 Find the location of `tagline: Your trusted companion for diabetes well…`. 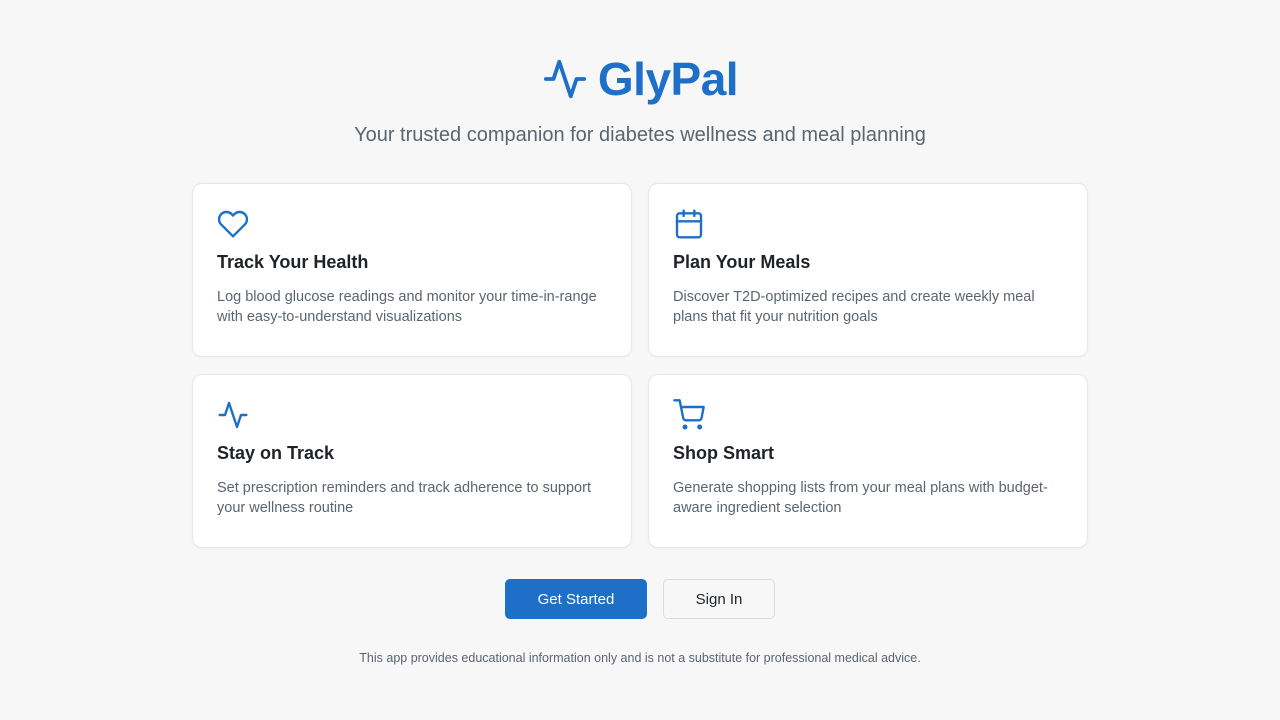

tagline: Your trusted companion for diabetes well… is located at coordinates (640, 135).